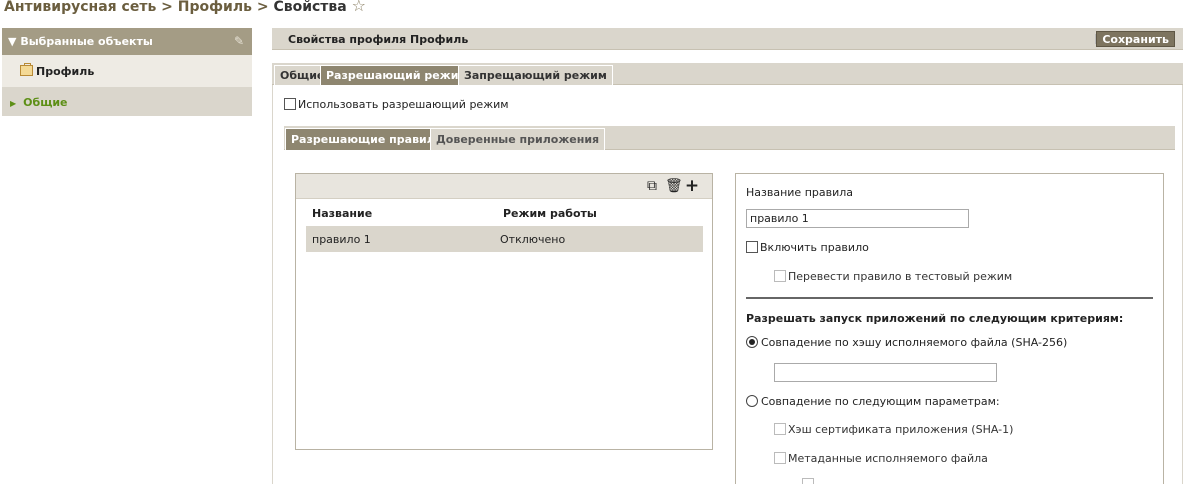  Describe the element at coordinates (310, 7) in the screenshot. I see `breadcrumb-current: Свойства` at that location.